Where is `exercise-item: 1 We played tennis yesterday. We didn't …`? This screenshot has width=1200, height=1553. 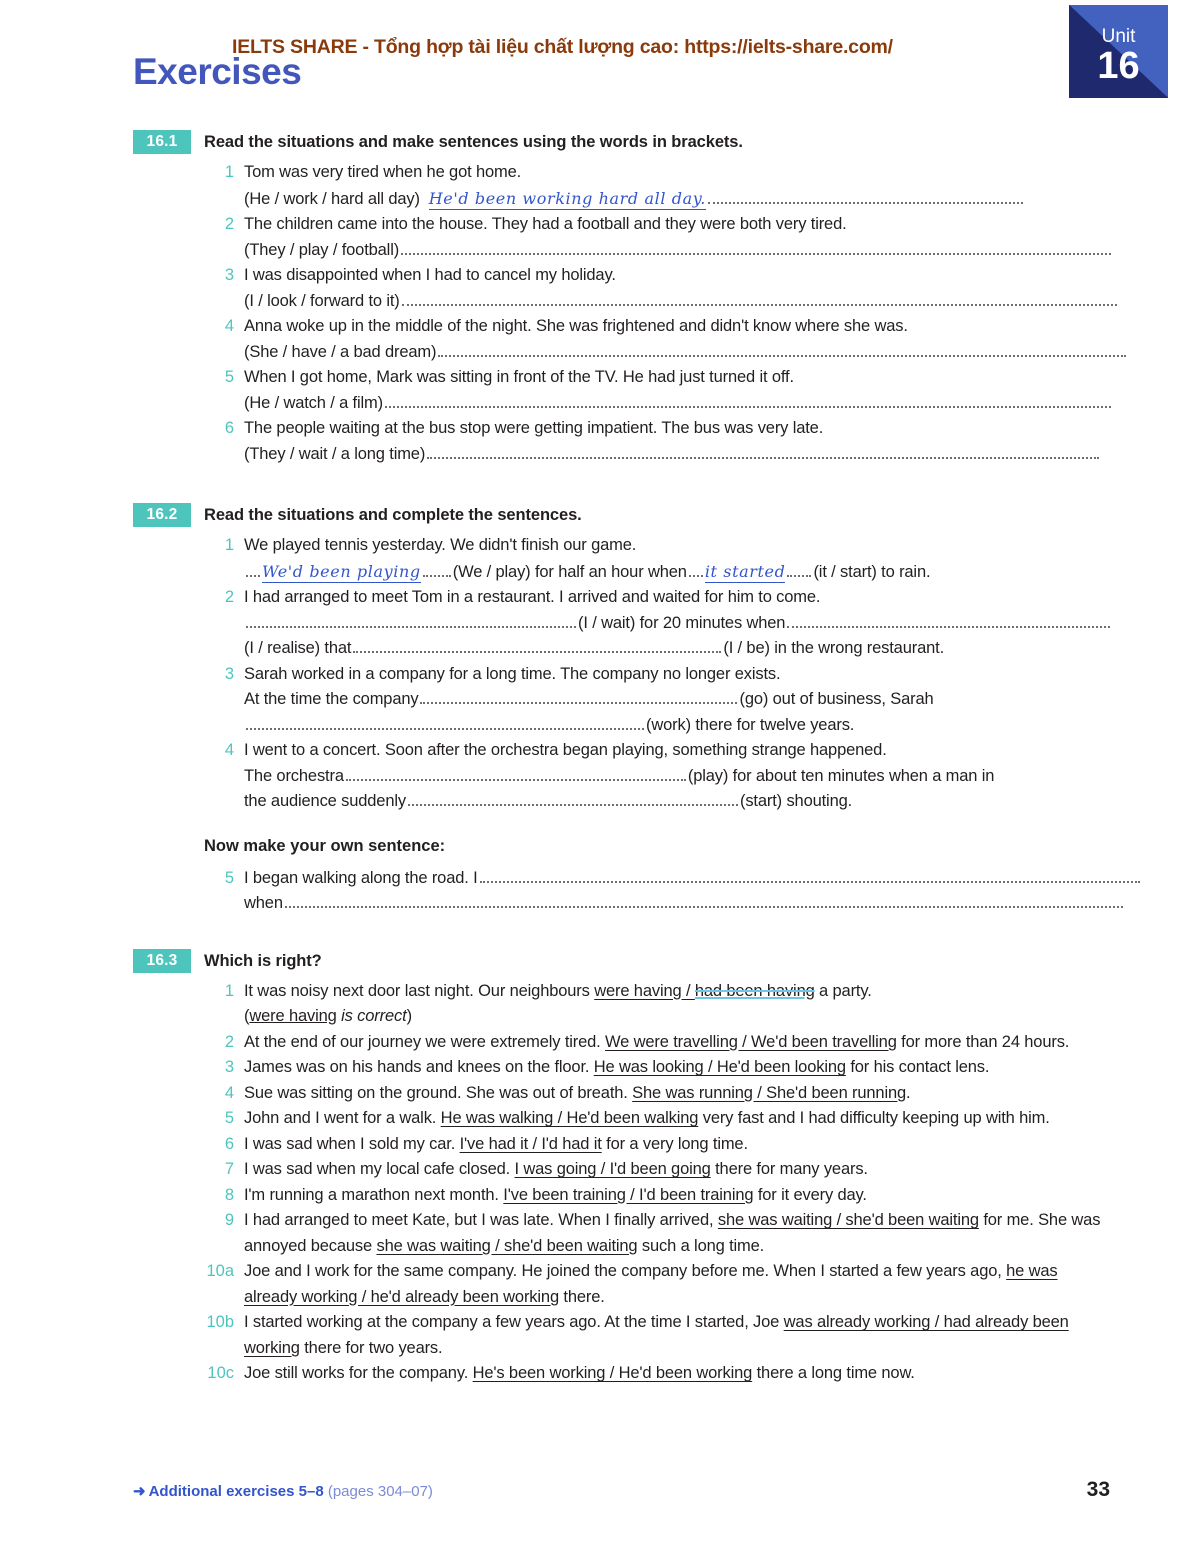
exercise-item: 1 We played tennis yesterday. We didn't … is located at coordinates (657, 559).